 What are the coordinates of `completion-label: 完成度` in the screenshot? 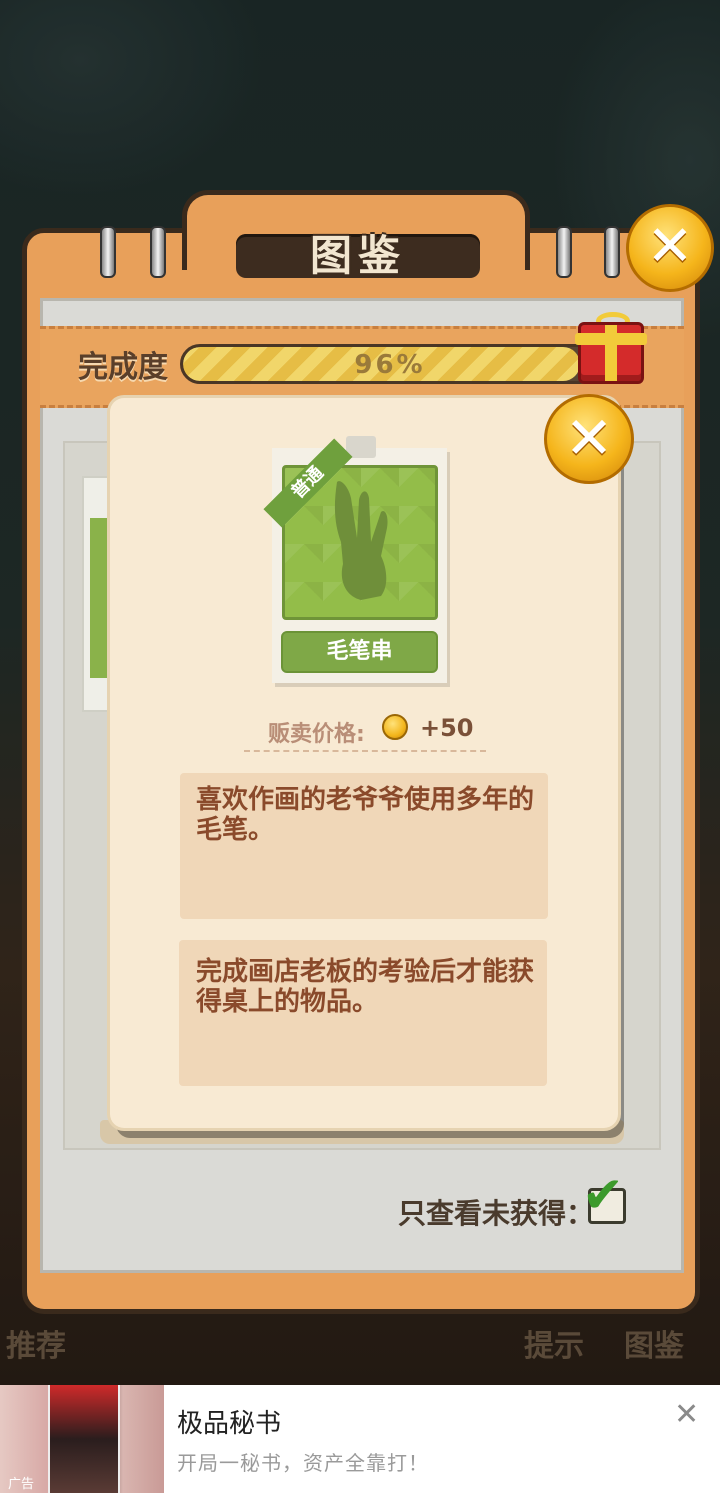 It's located at (123, 367).